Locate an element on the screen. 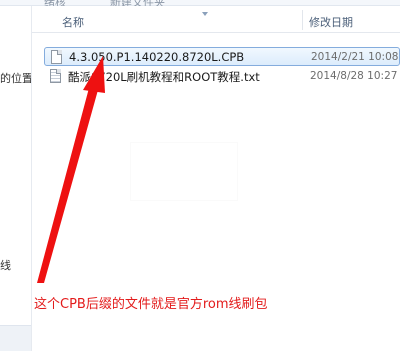 Image resolution: width=400 pixels, height=351 pixels. annotation-caption: 这个CPB后缀的文件就是官方rom线刷包 is located at coordinates (151, 304).